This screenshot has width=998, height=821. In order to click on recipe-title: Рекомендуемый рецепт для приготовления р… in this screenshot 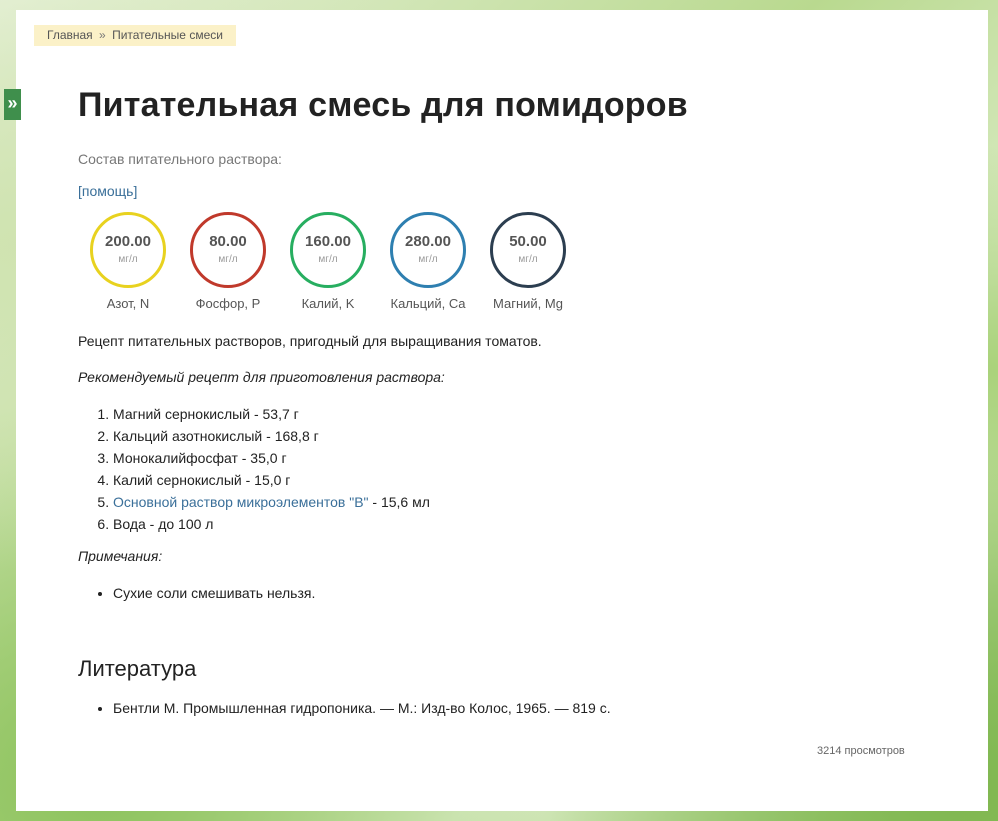, I will do `click(261, 377)`.